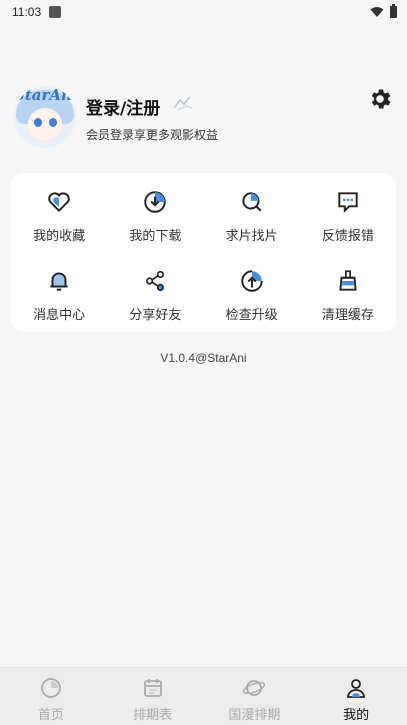  Describe the element at coordinates (393, 11) in the screenshot. I see `battery-icon` at that location.